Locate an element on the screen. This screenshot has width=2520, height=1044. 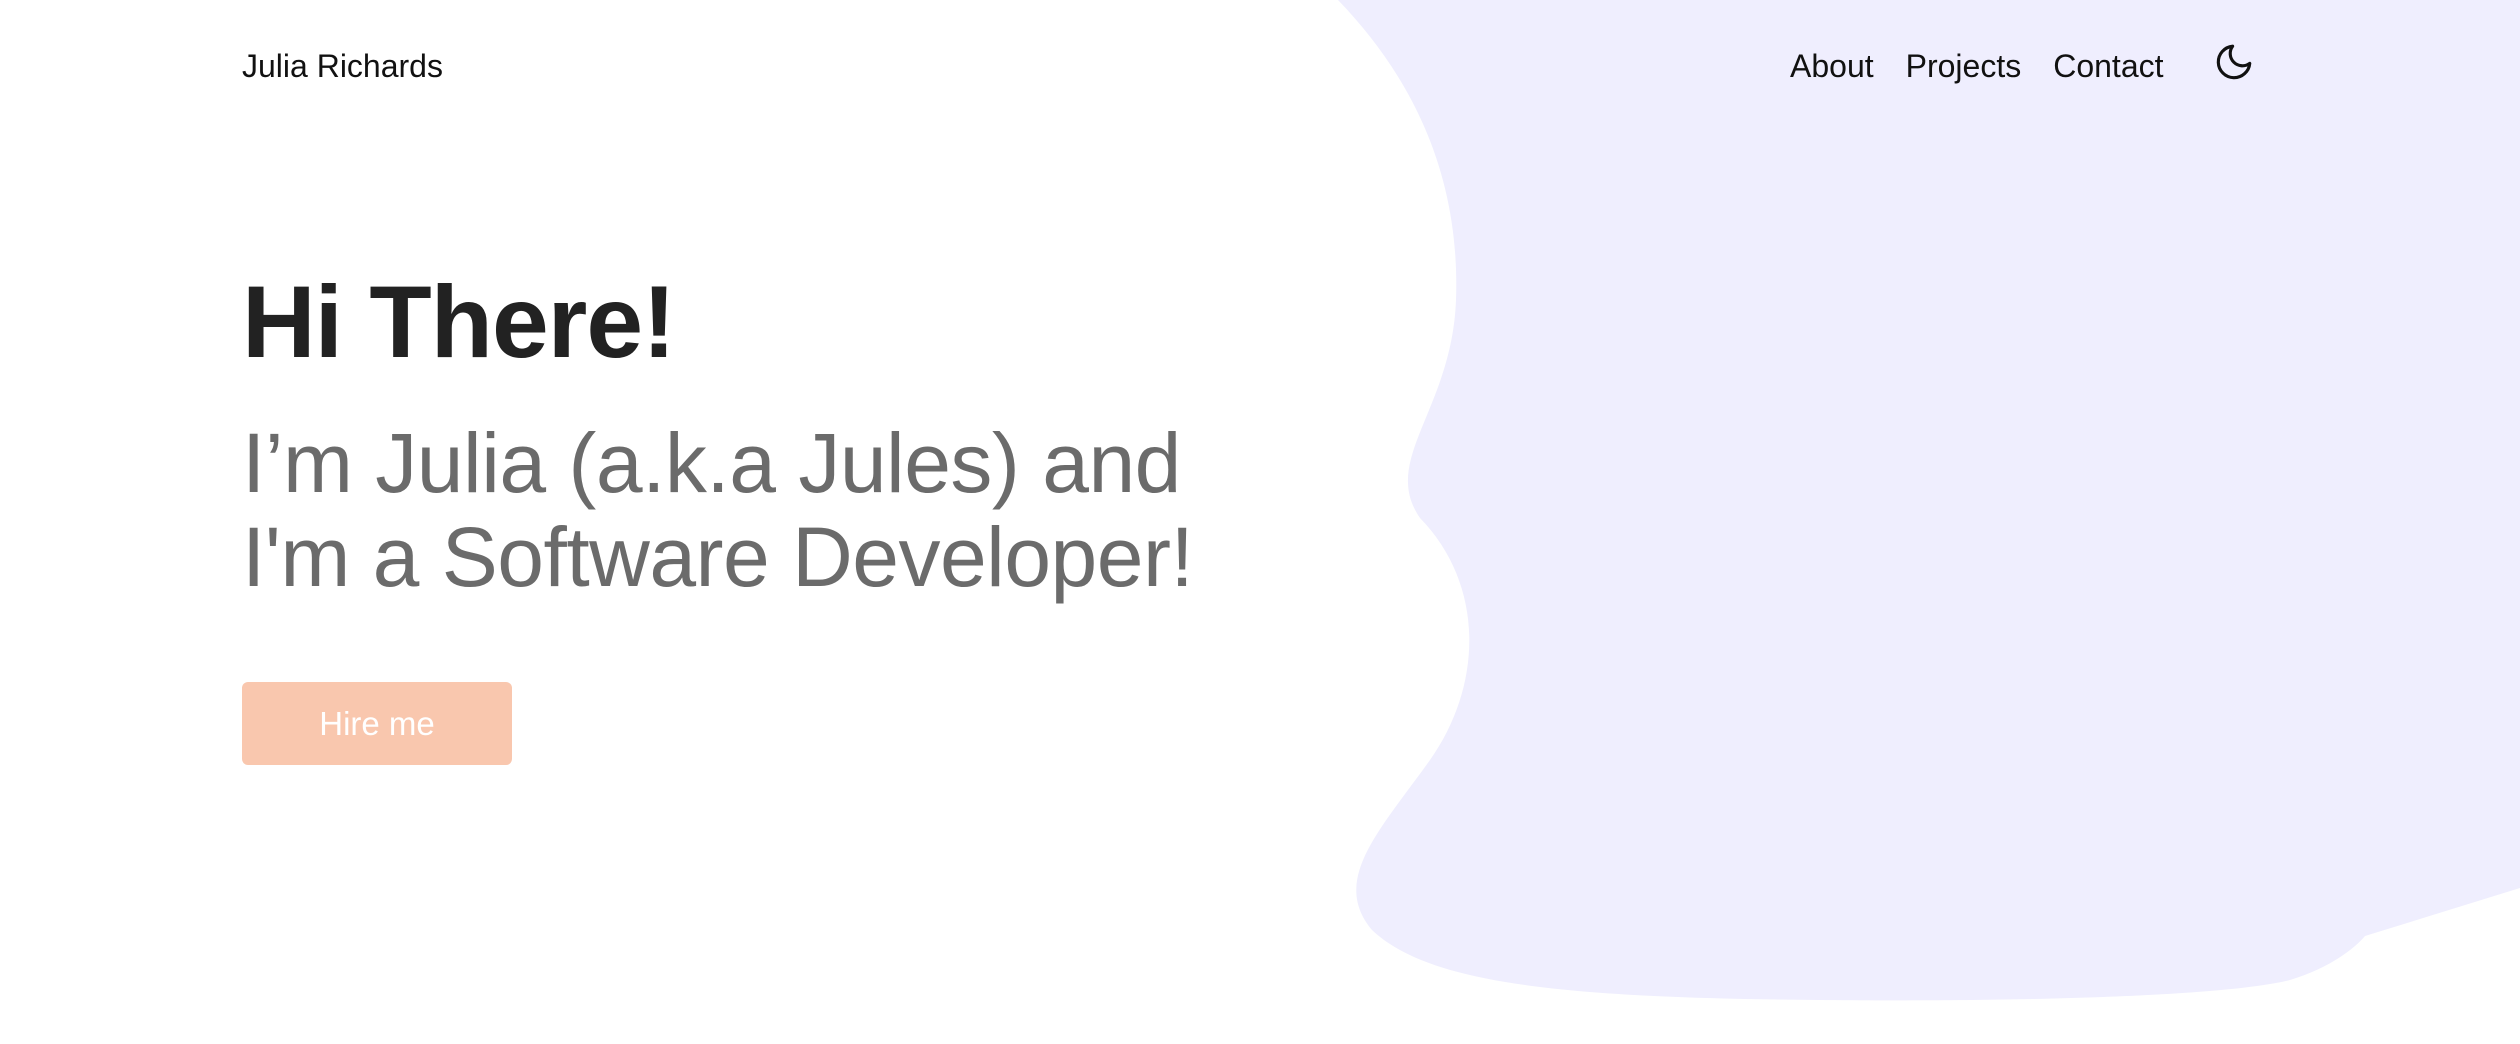
main-nav: About Projects Contact is located at coordinates (1977, 66).